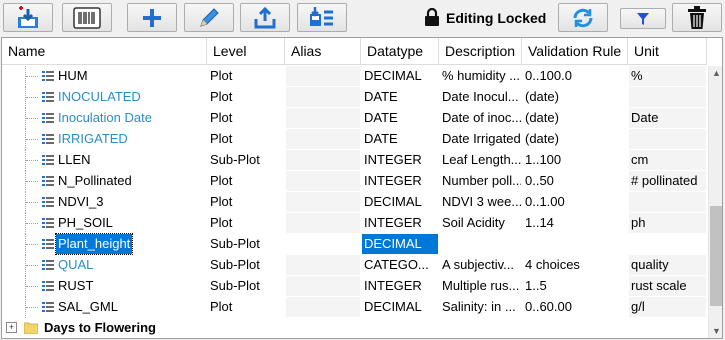  Describe the element at coordinates (667, 118) in the screenshot. I see `unit-cell: Date` at that location.